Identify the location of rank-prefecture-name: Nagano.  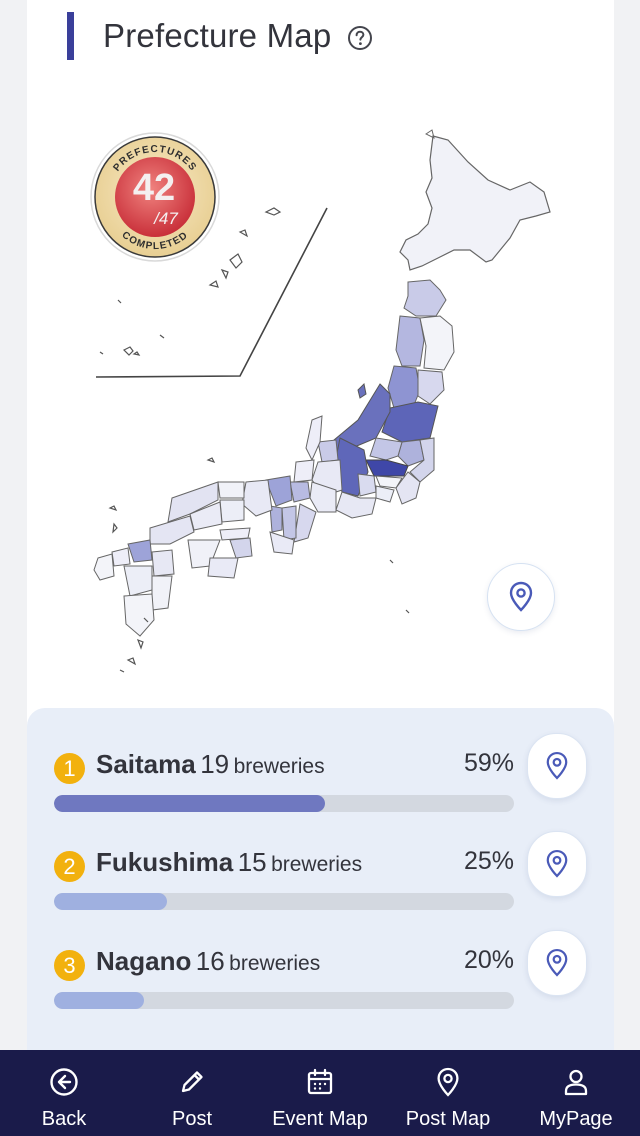
(144, 961).